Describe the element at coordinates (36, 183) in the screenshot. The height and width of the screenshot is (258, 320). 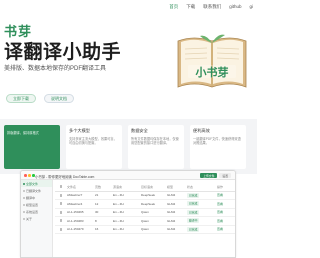
I see `sidebar-item-all: 全部文件` at that location.